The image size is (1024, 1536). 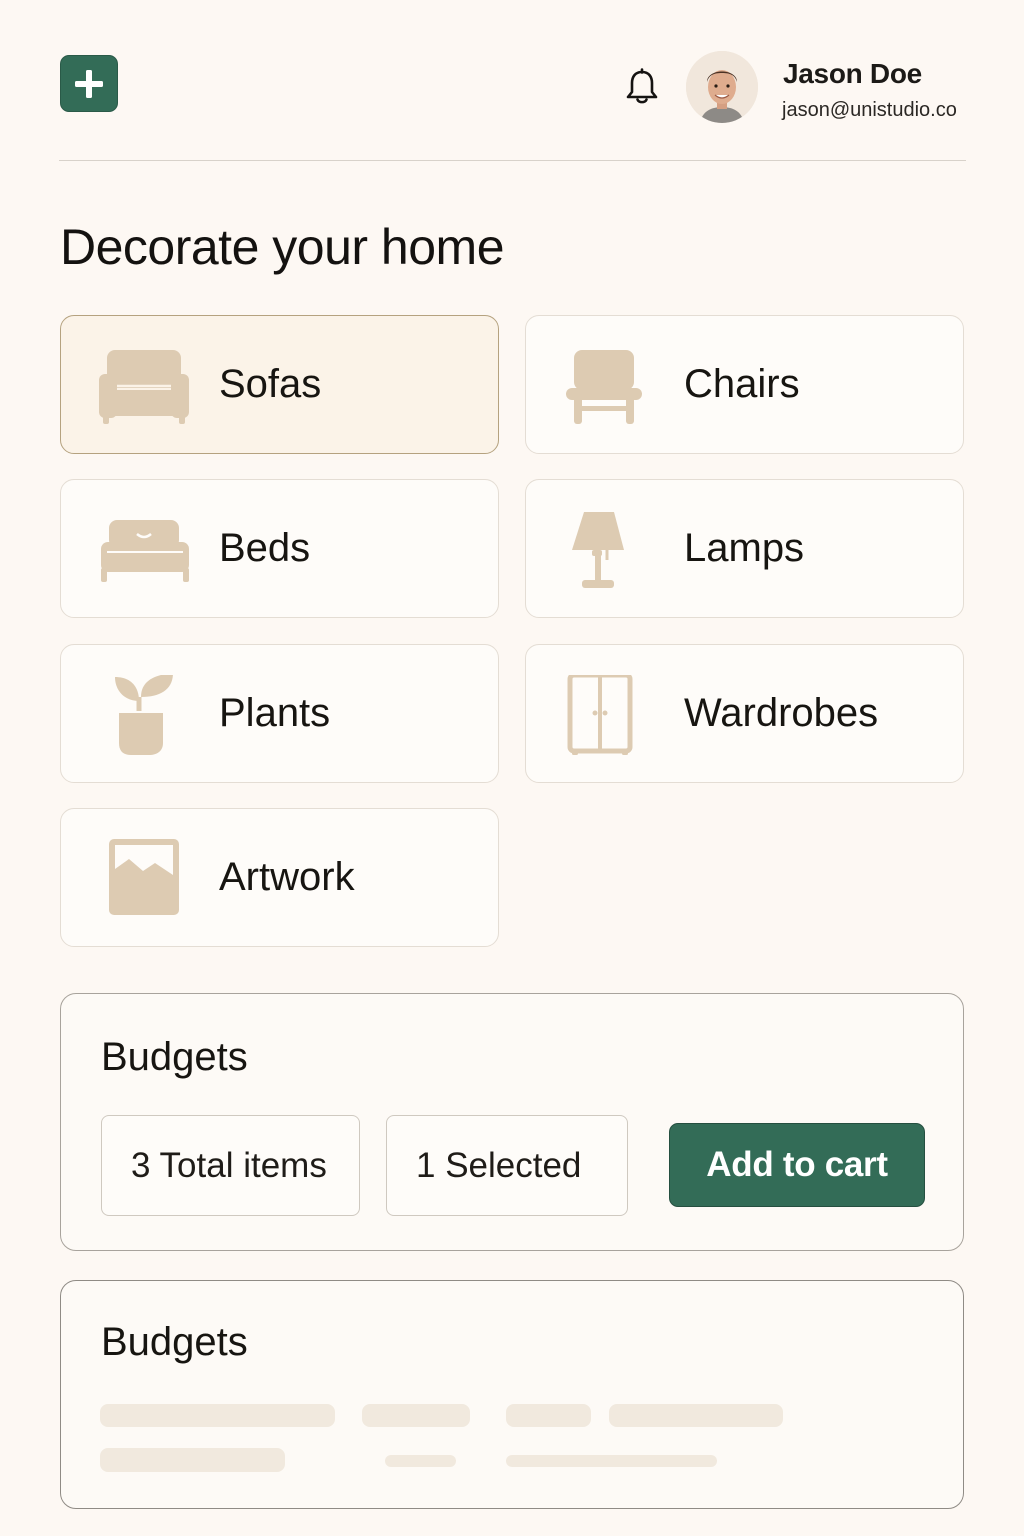 What do you see at coordinates (230, 1165) in the screenshot?
I see `total-items-stat: 3 Total items` at bounding box center [230, 1165].